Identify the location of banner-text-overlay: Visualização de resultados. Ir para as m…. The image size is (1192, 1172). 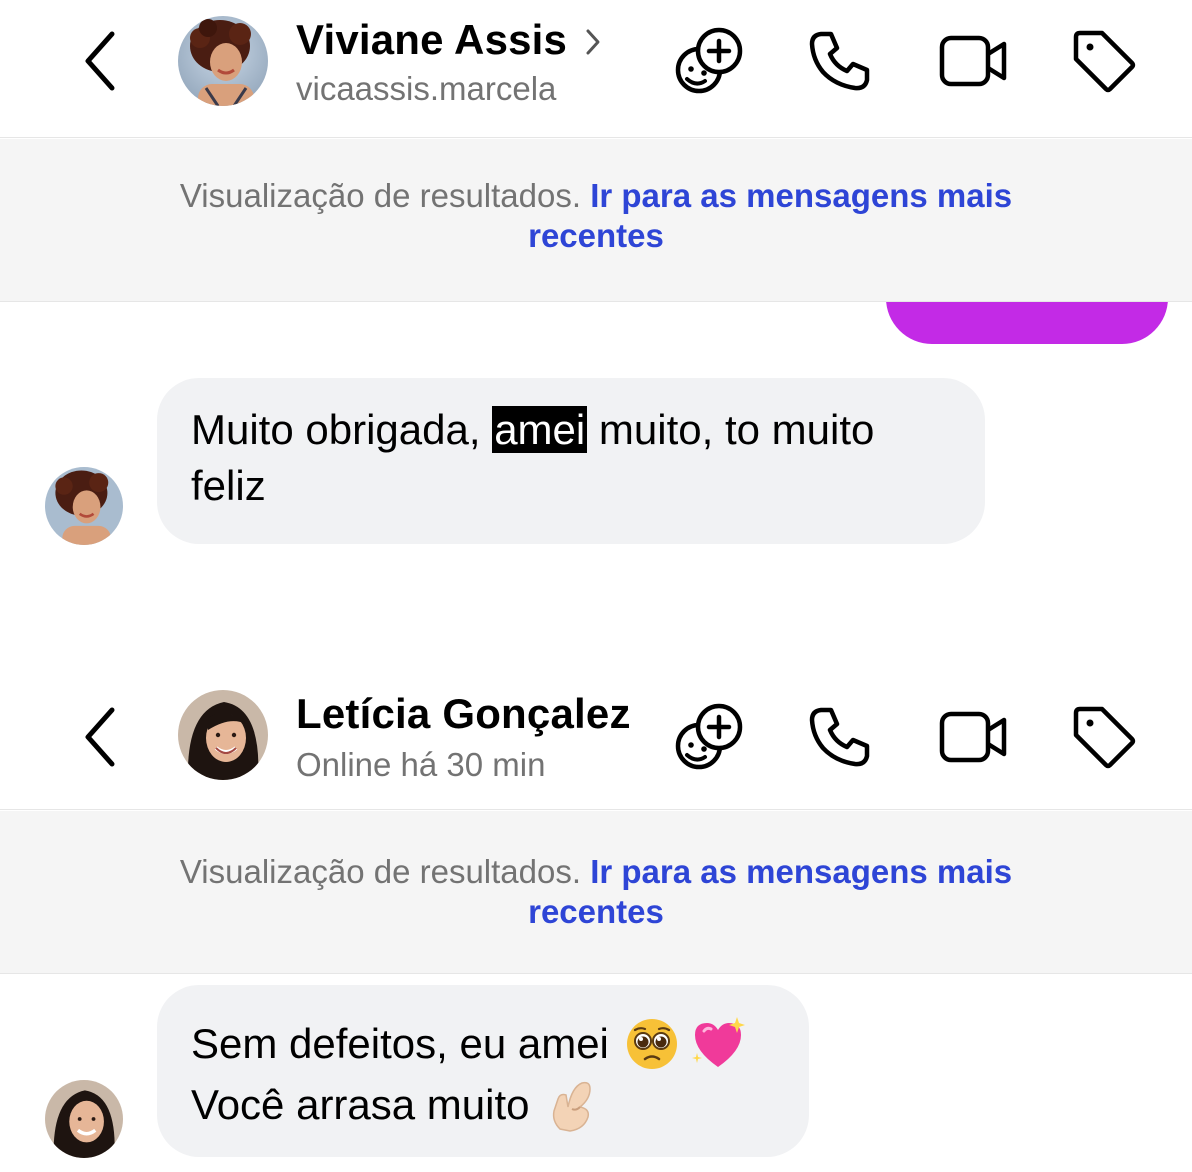
(596, 216).